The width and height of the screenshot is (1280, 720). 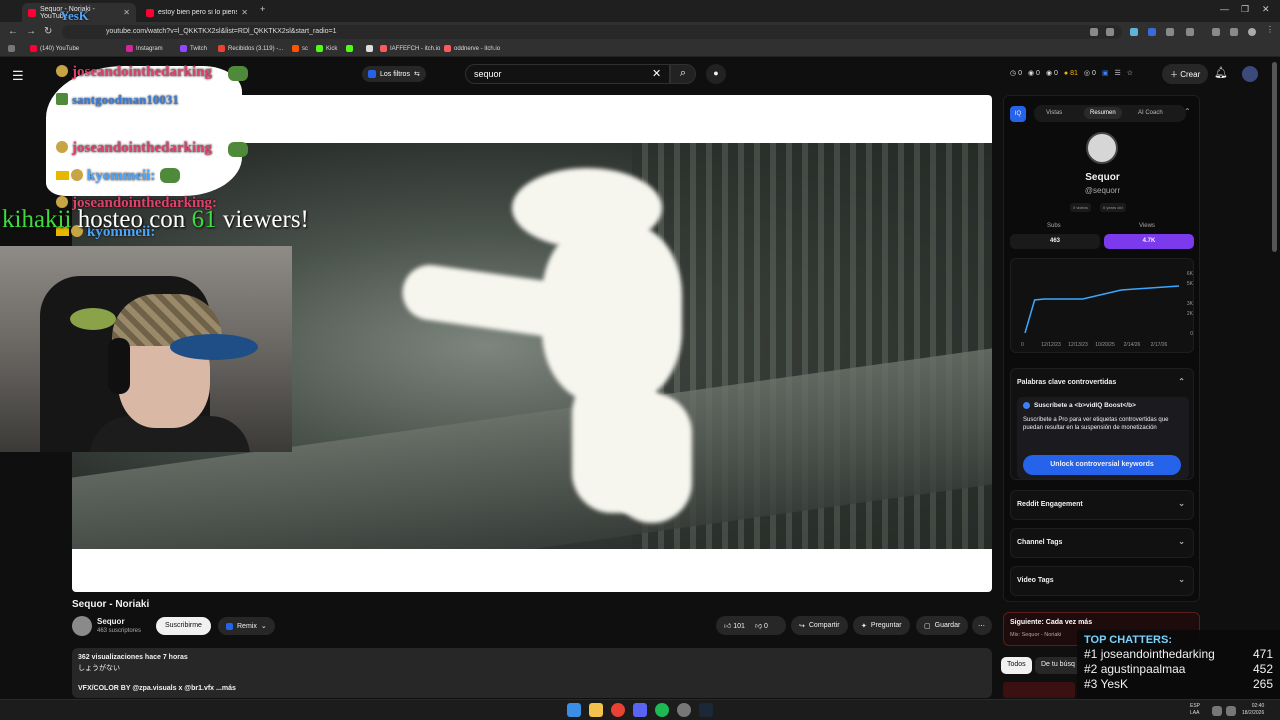 What do you see at coordinates (1102, 581) in the screenshot?
I see `video-tags-card: Video Tags ⌄` at bounding box center [1102, 581].